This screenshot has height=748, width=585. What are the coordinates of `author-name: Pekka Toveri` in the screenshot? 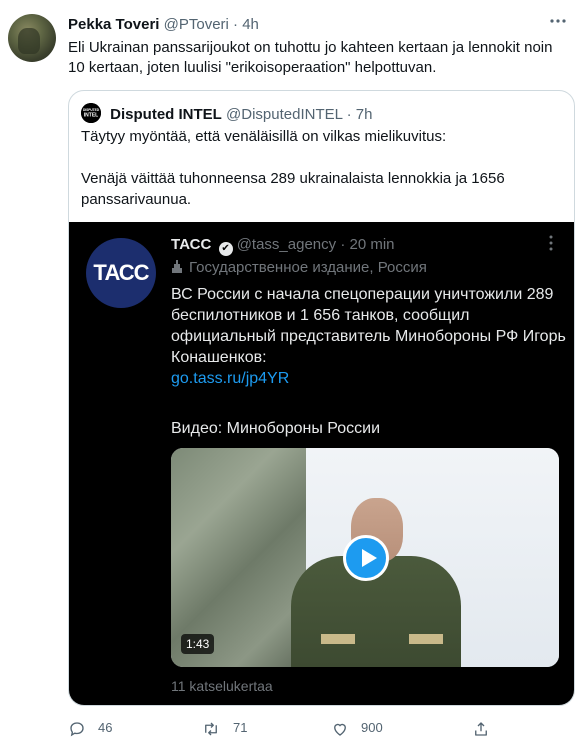 It's located at (113, 24).